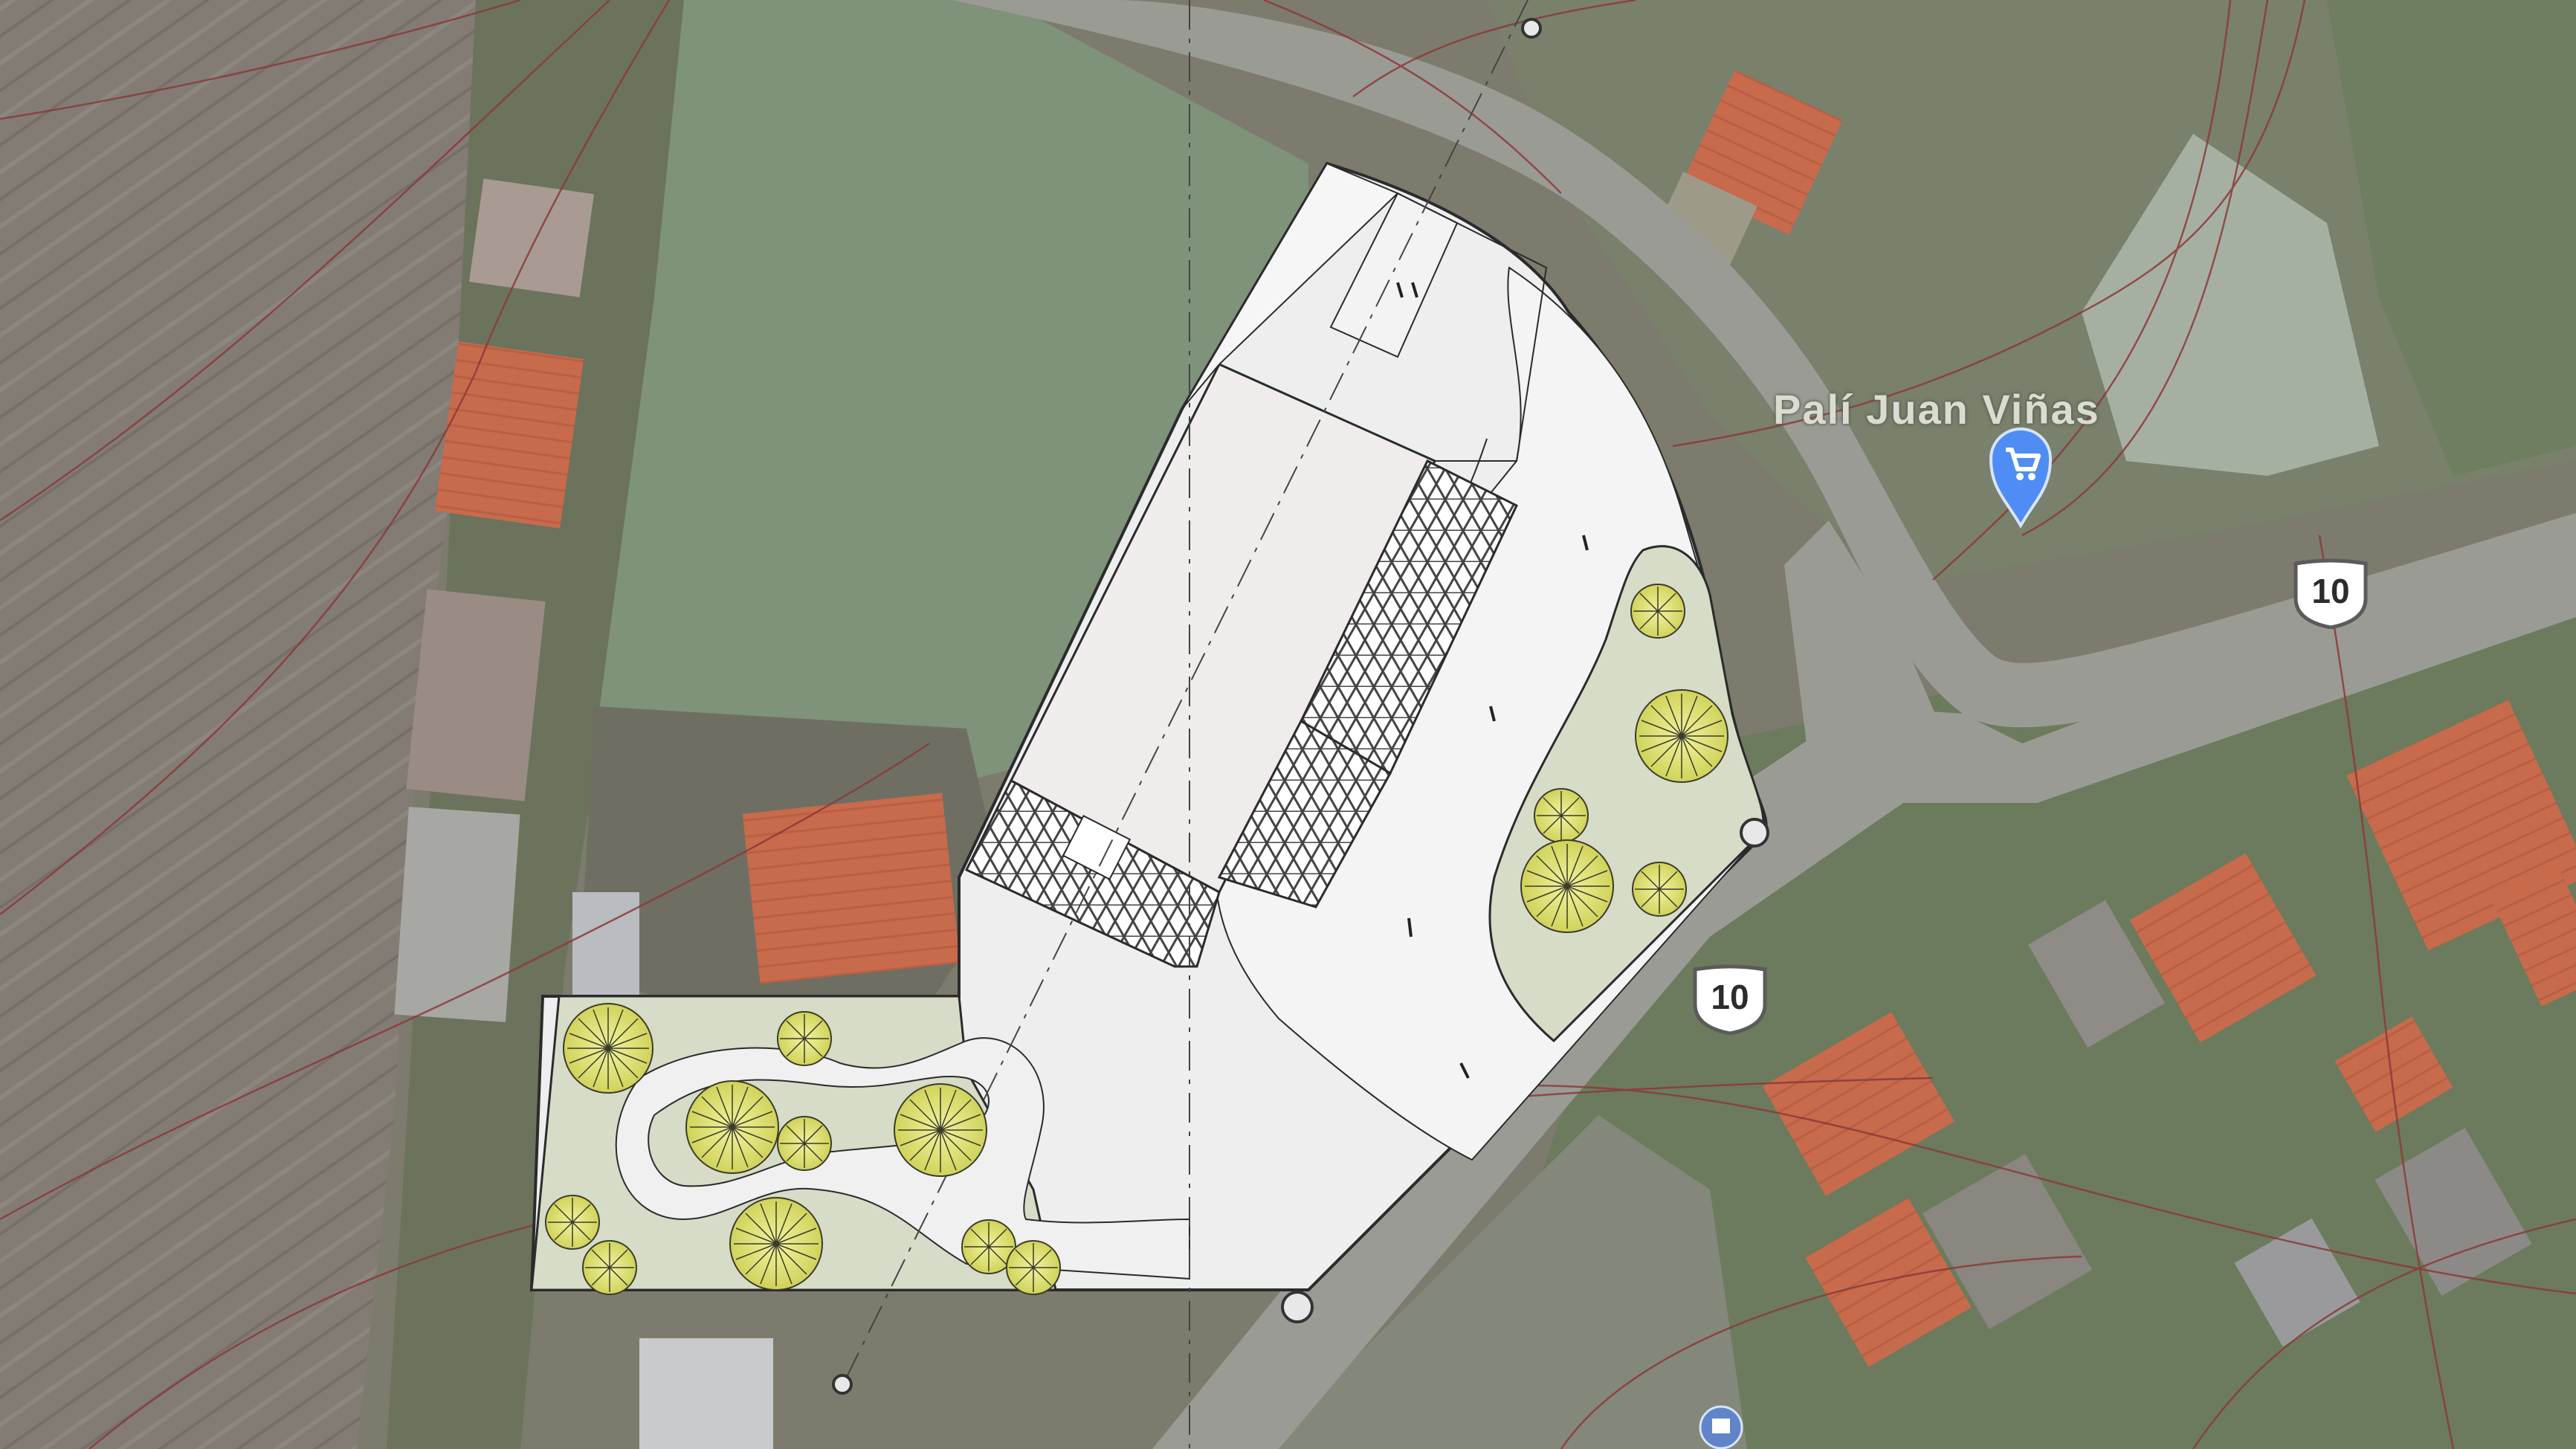  I want to click on poi-marker-icon, so click(1721, 1427).